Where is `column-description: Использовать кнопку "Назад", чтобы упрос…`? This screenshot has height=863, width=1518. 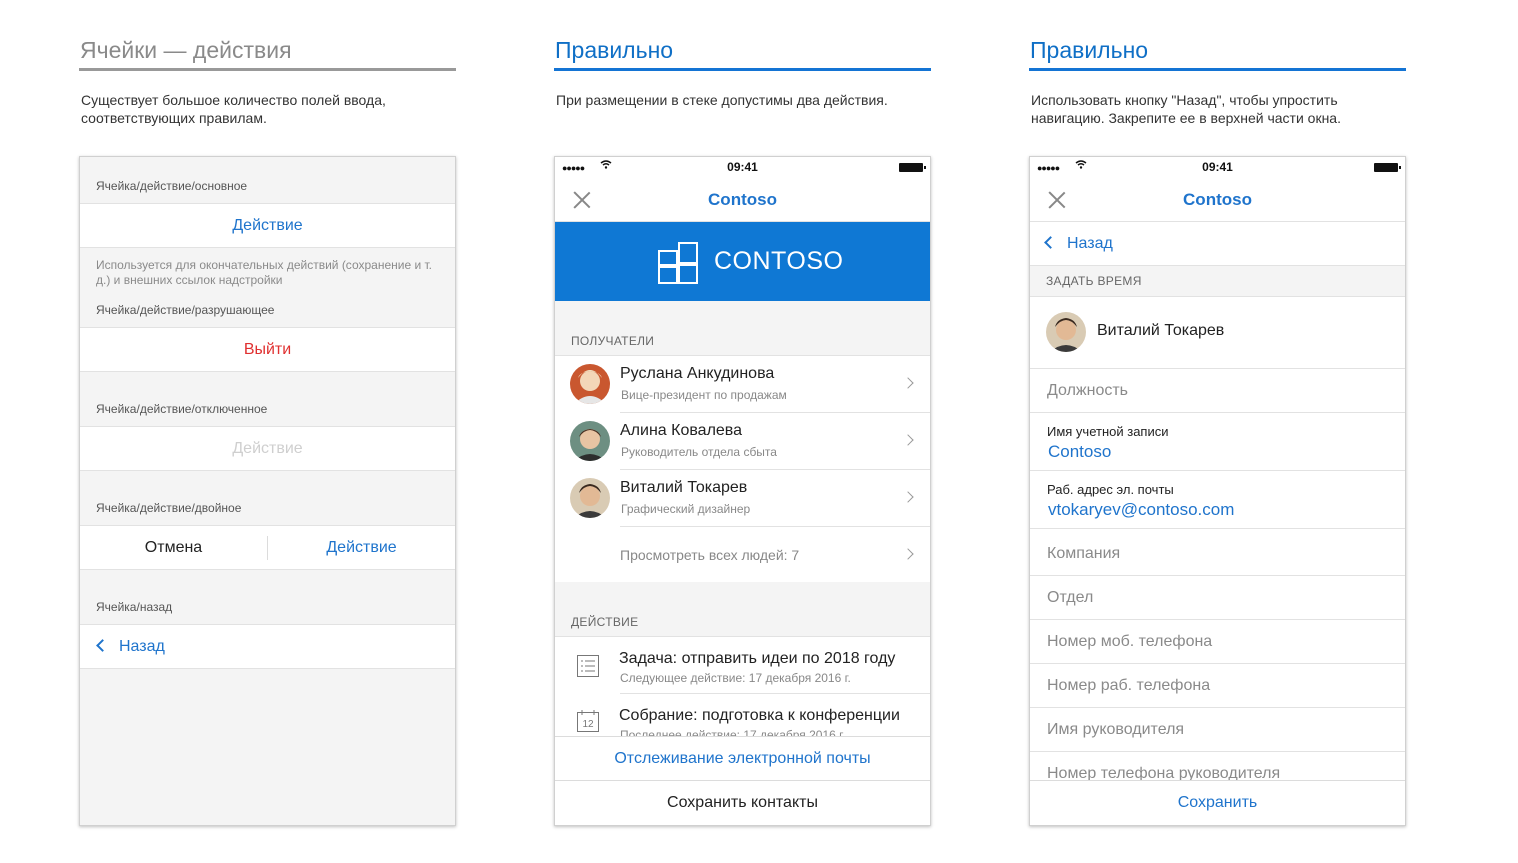 column-description: Использовать кнопку "Назад", чтобы упрос… is located at coordinates (1186, 109).